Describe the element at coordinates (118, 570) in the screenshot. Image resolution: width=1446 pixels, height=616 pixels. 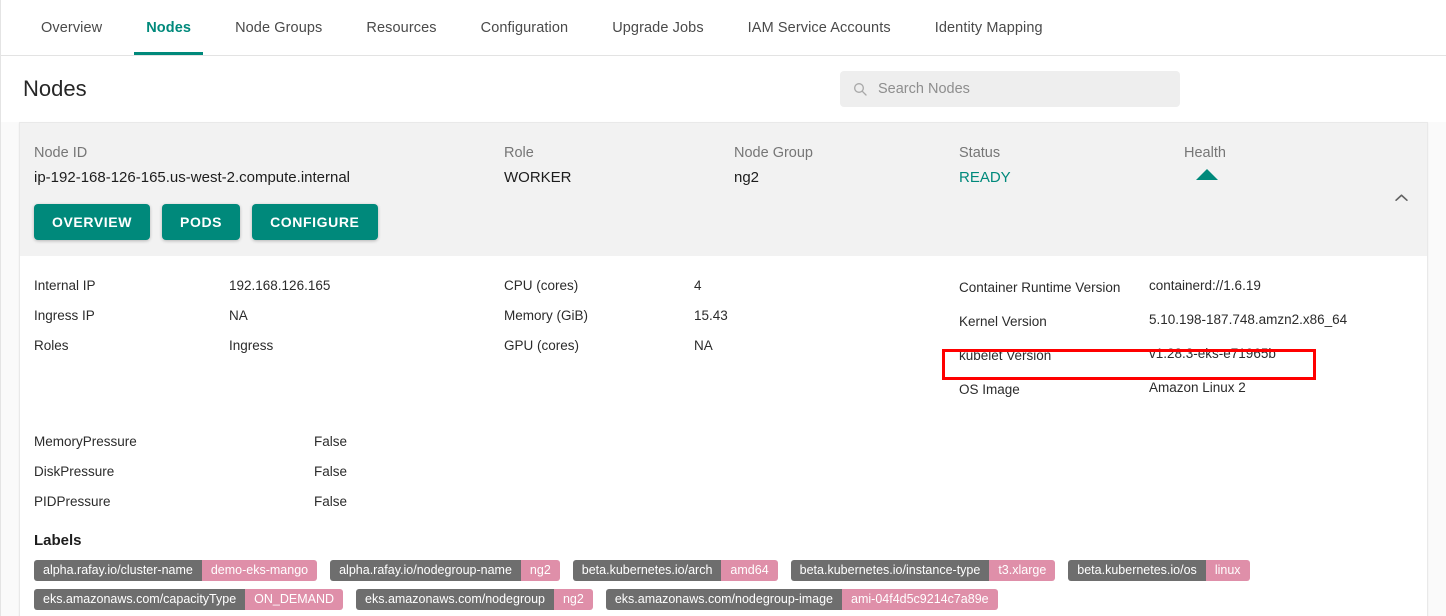
I see `label-chip-key: alpha.rafay.io/cluster-name` at that location.